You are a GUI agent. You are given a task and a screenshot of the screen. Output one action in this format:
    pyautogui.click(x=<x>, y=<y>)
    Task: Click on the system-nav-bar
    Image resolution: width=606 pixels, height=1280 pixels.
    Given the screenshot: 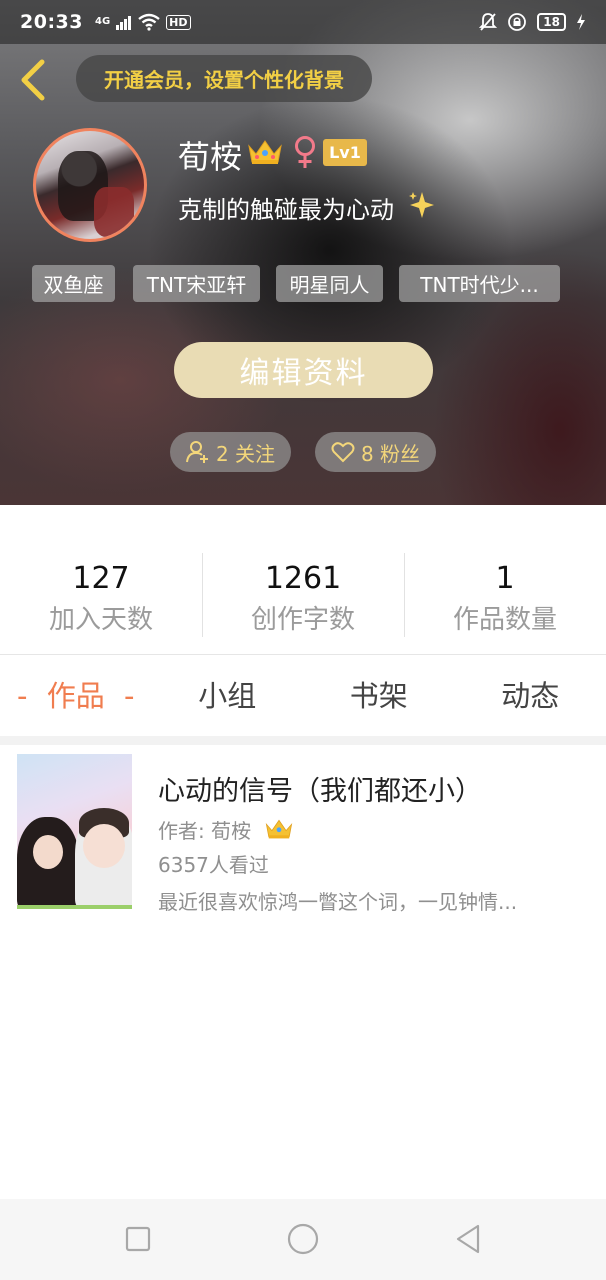 What is the action you would take?
    pyautogui.click(x=303, y=1239)
    